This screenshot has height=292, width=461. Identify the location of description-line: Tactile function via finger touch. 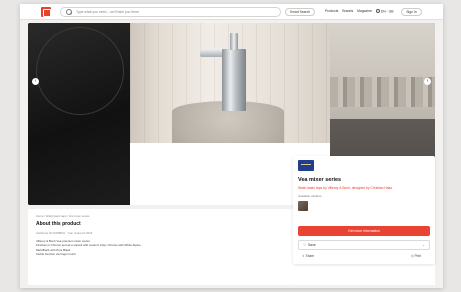
(56, 254).